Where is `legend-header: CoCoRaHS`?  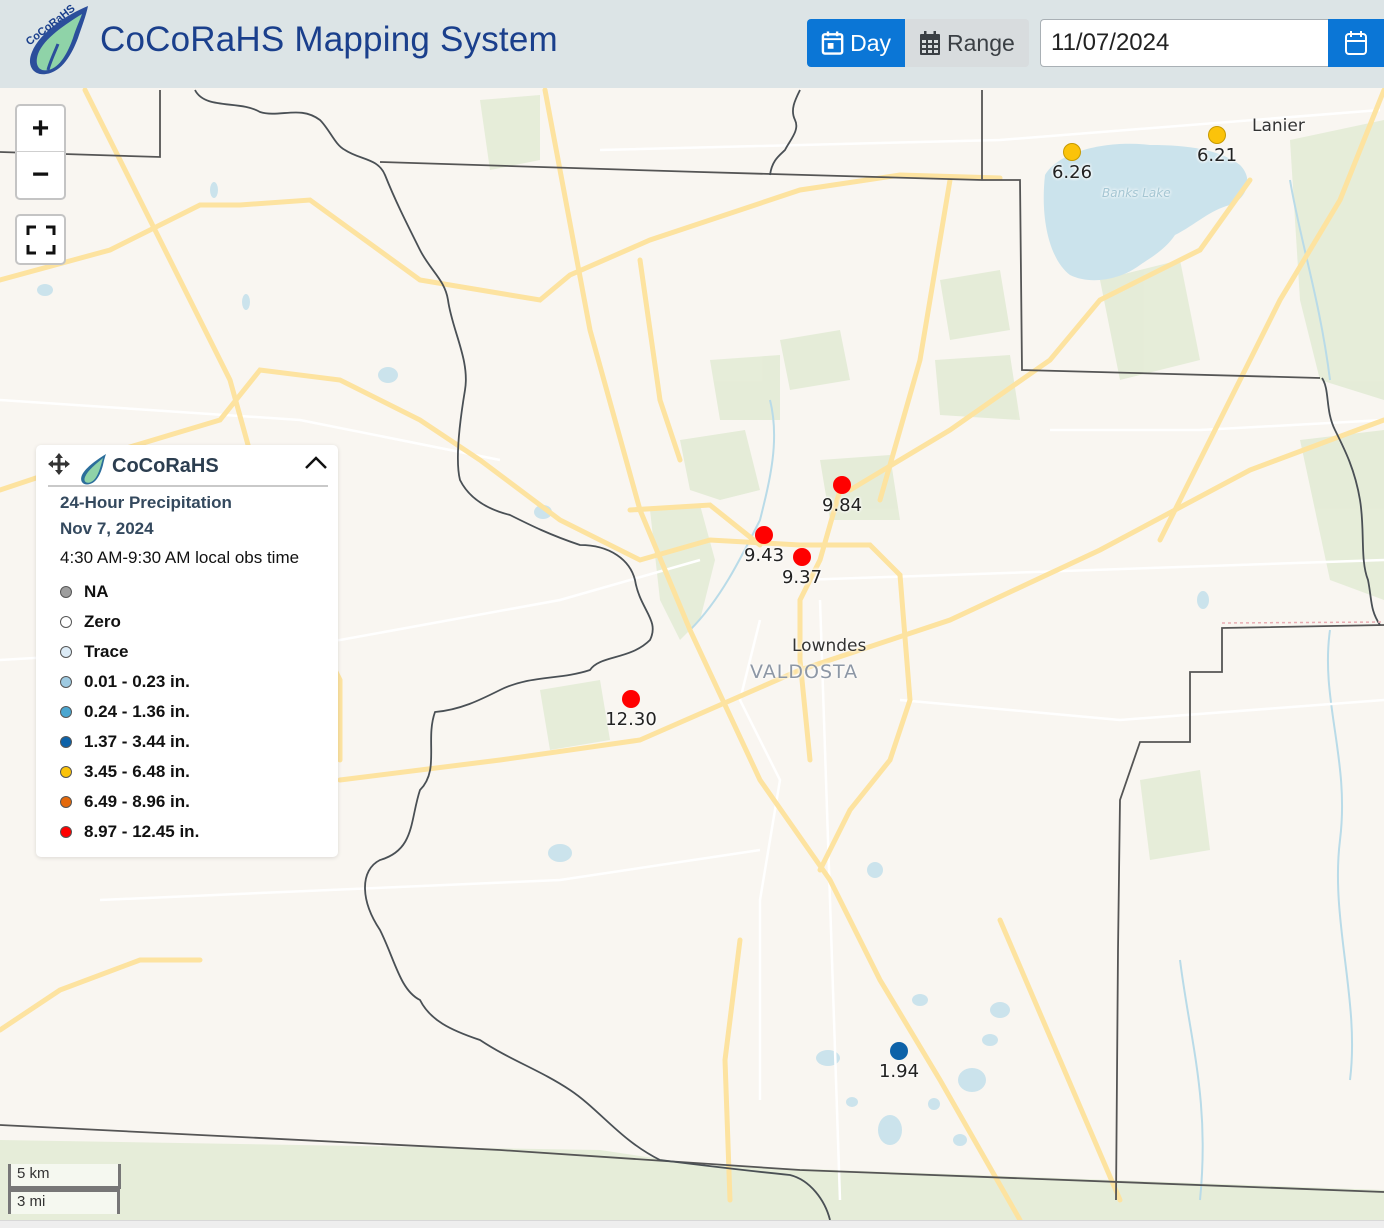
legend-header: CoCoRaHS is located at coordinates (188, 469).